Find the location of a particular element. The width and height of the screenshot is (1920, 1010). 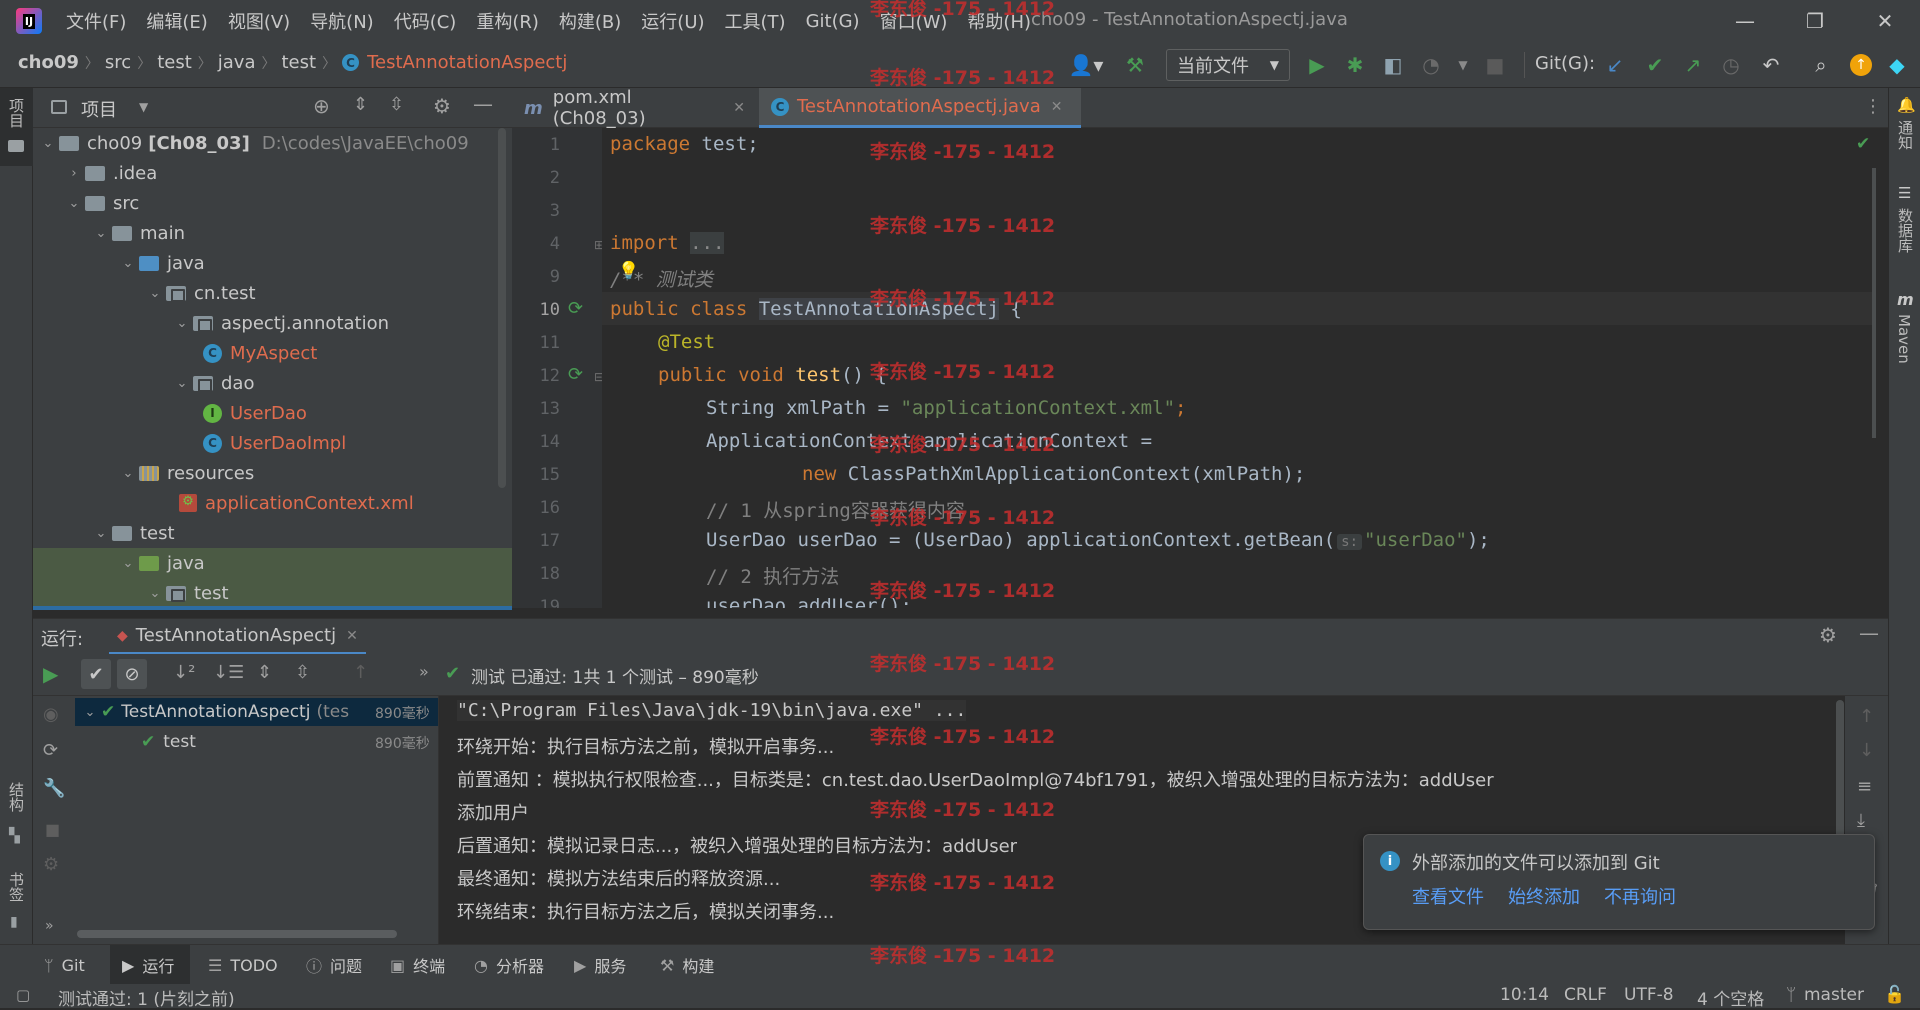

soft-wrap-icon: ≡ is located at coordinates (1864, 786).